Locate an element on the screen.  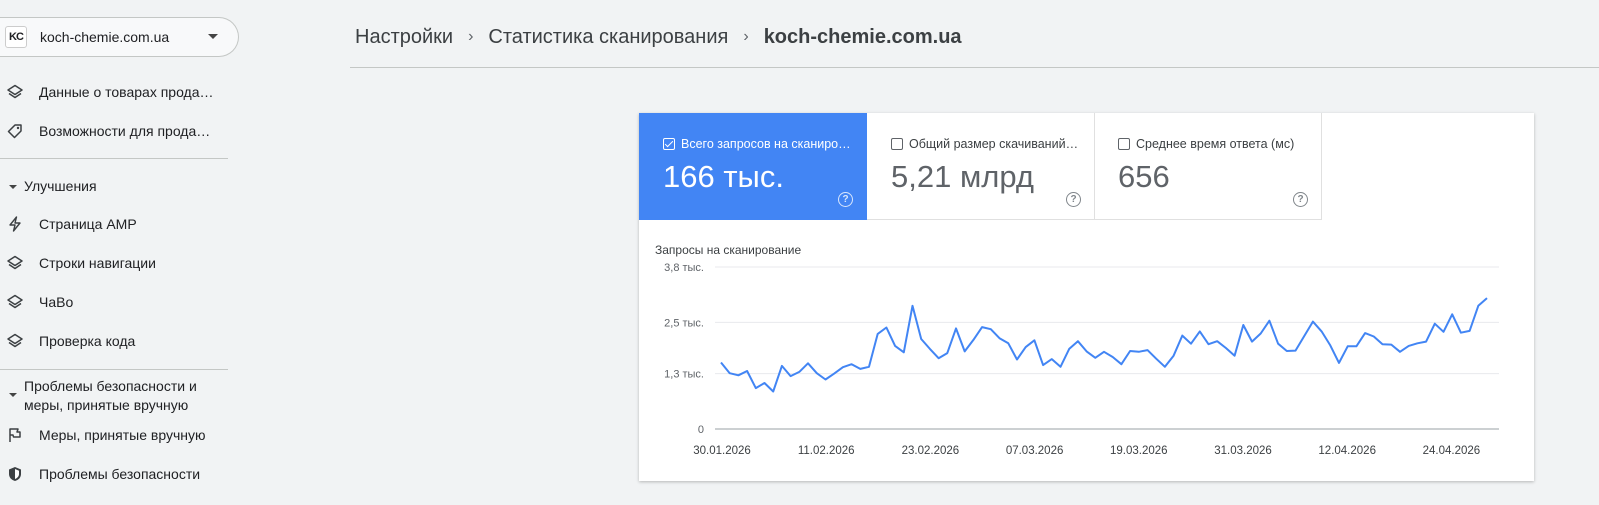
sidebar-item-label: Возможности для продавцов is located at coordinates (126, 131).